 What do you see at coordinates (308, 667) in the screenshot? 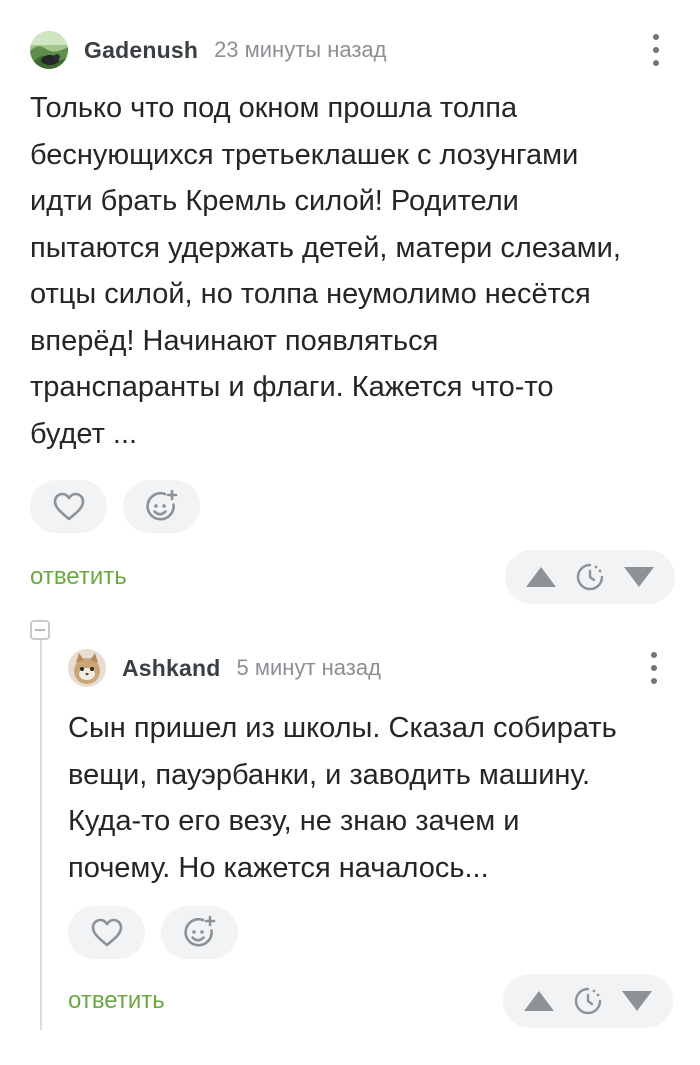
I see `comment-time: 5 минут назад` at bounding box center [308, 667].